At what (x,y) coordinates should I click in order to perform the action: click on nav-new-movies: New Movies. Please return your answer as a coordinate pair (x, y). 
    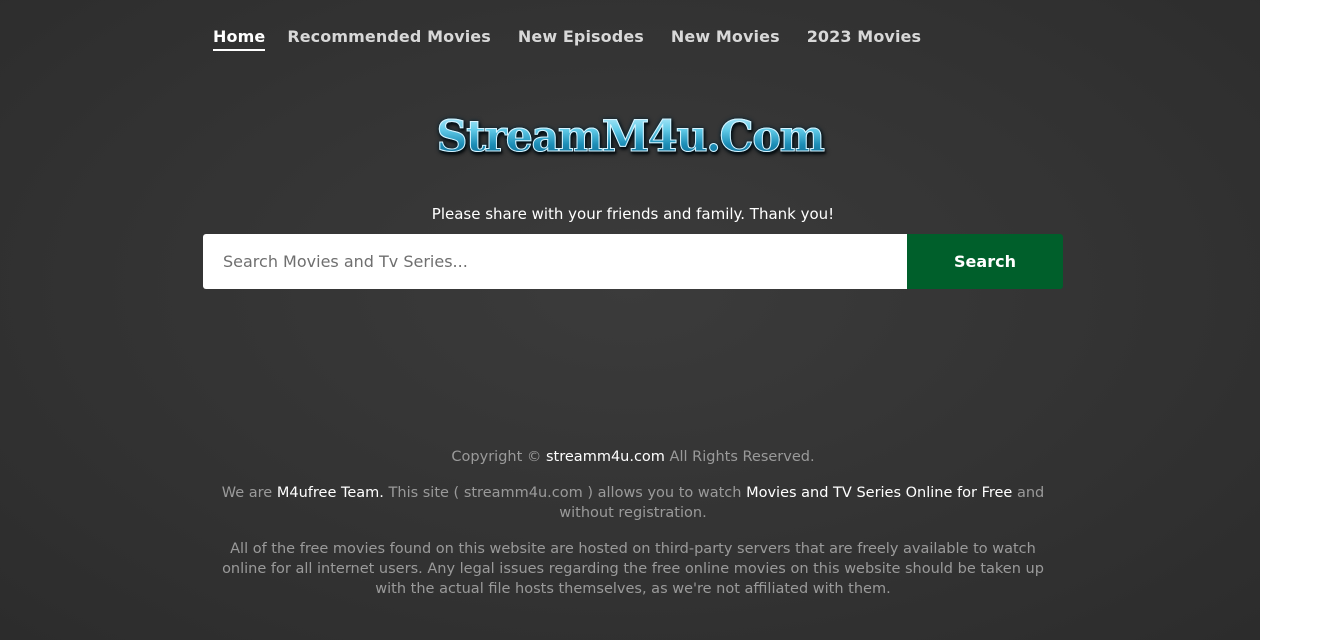
    Looking at the image, I should click on (725, 38).